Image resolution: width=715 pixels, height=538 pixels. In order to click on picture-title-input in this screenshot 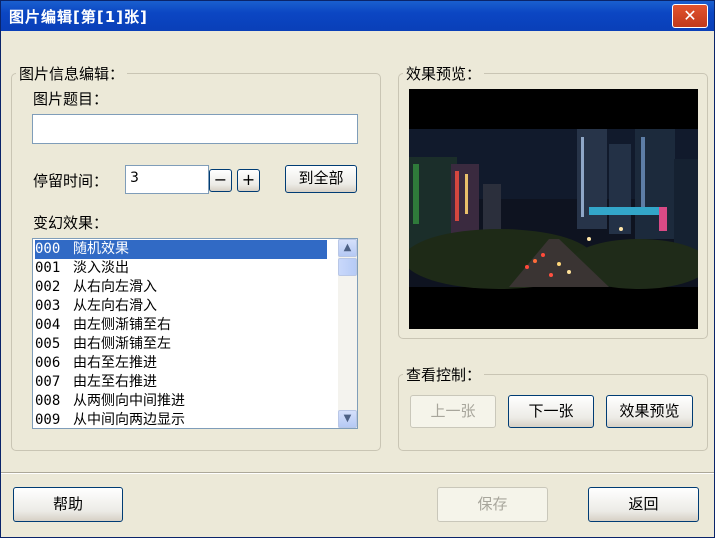, I will do `click(195, 129)`.